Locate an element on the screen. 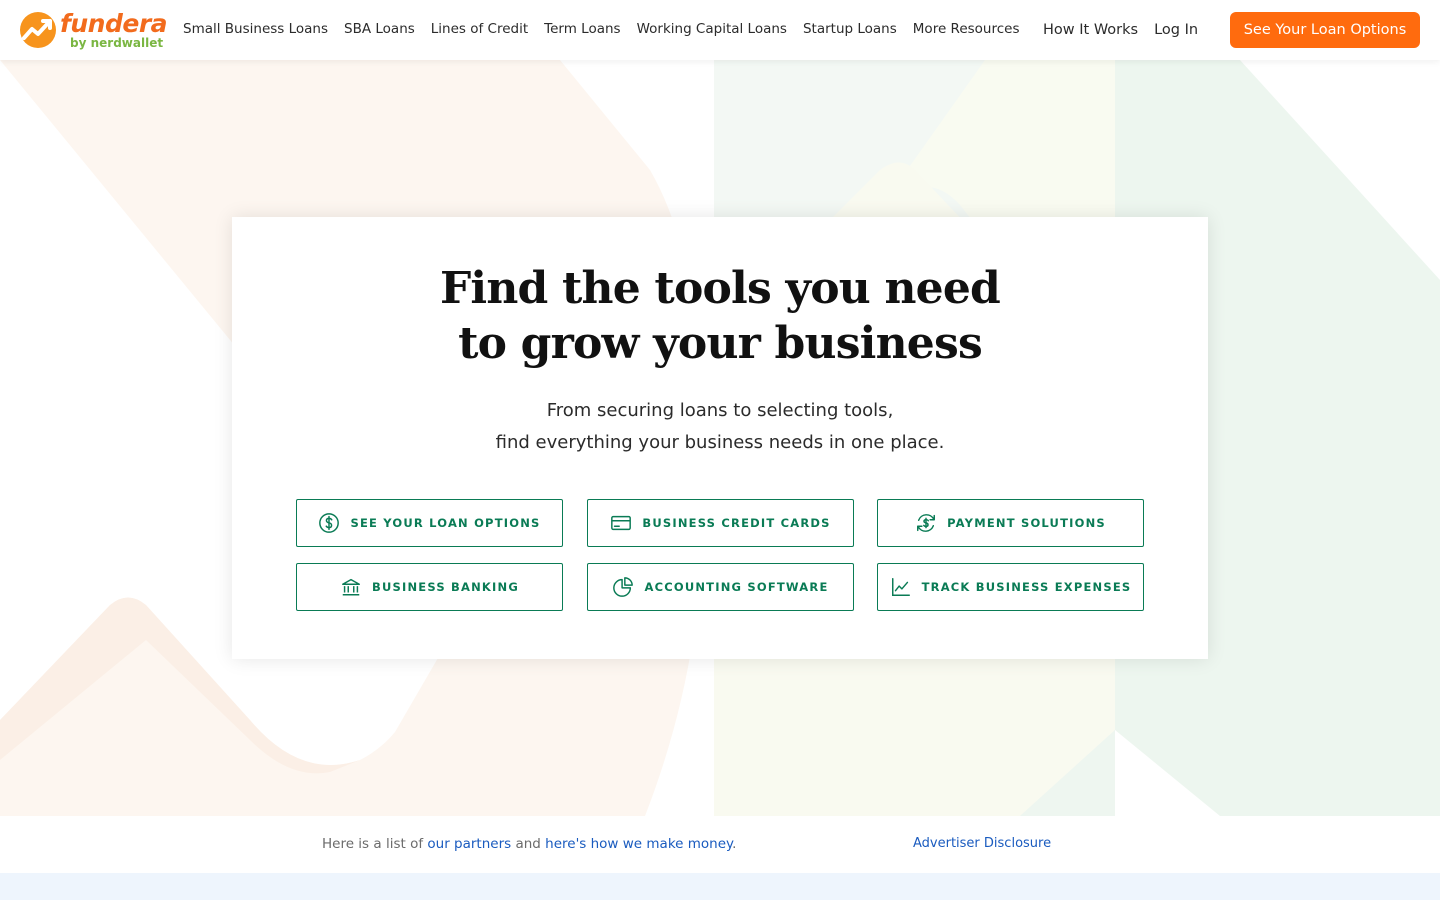  disclosure-prefix: Here is a list of is located at coordinates (375, 844).